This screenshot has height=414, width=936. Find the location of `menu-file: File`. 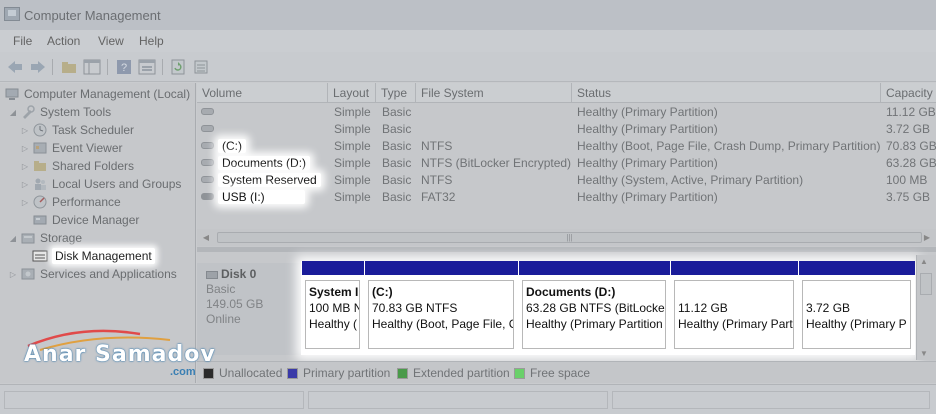

menu-file: File is located at coordinates (22, 41).